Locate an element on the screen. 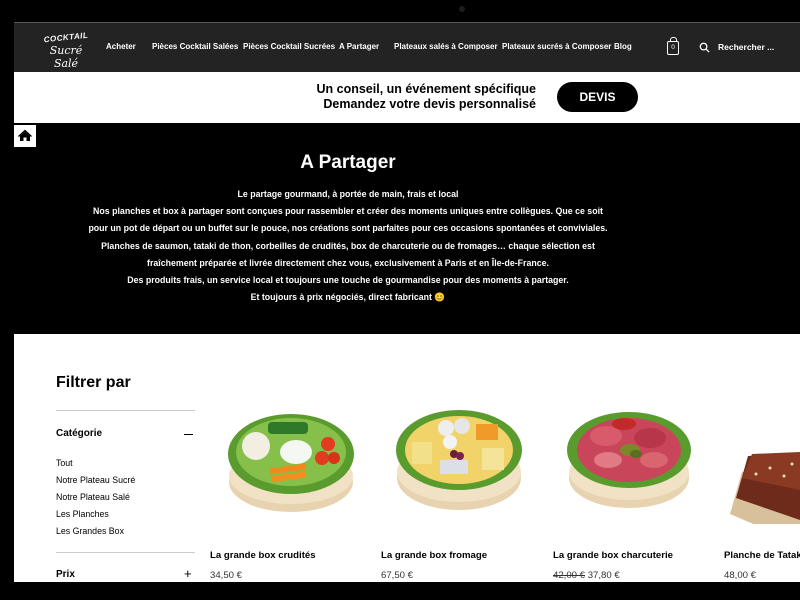  nav-item-pieces-sucrees: Pièces Cocktail Sucrées is located at coordinates (289, 46).